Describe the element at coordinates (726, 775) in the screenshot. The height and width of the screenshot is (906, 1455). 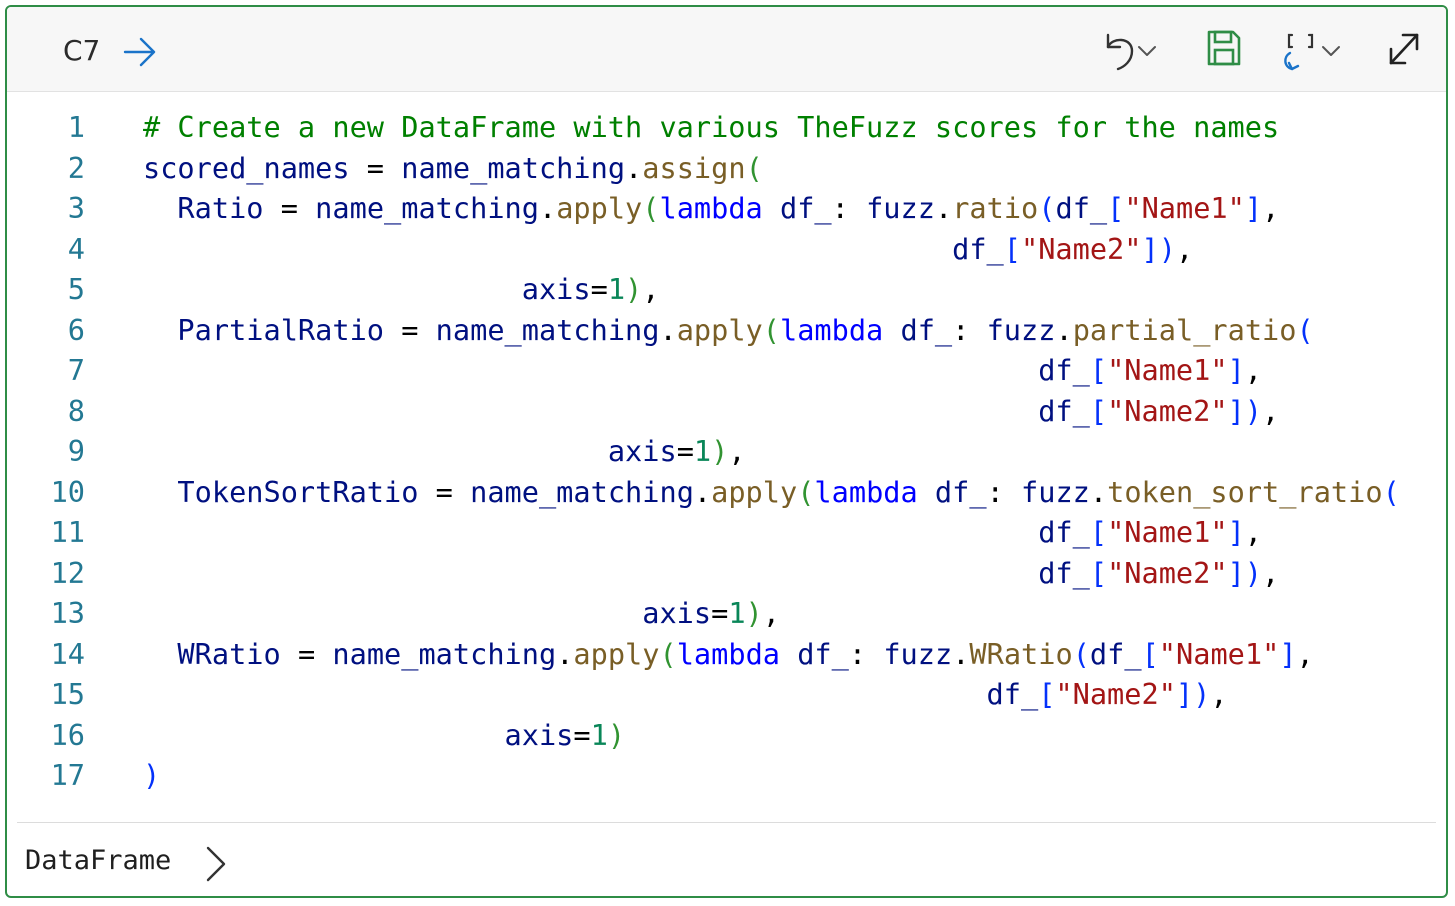
I see `code-line: 17)` at that location.